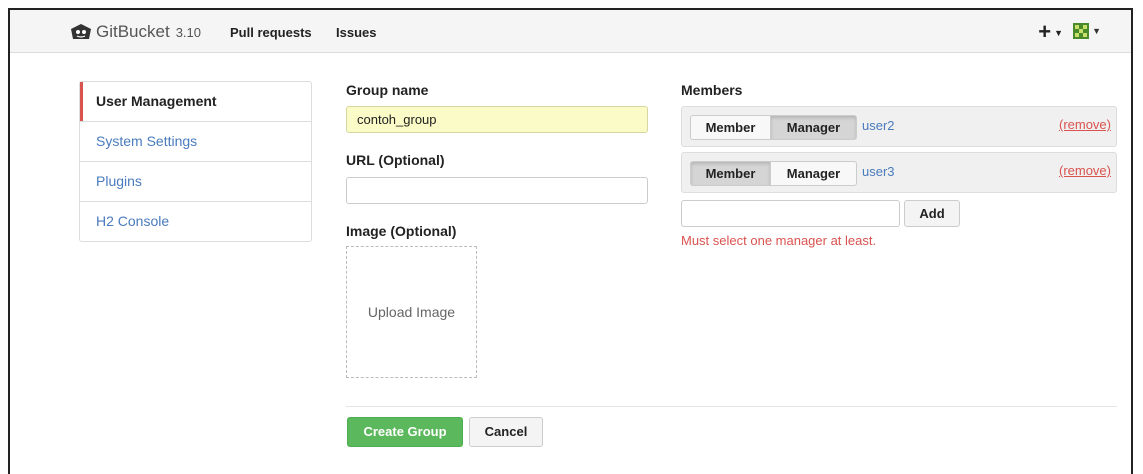 This screenshot has width=1143, height=474. I want to click on url-input, so click(497, 190).